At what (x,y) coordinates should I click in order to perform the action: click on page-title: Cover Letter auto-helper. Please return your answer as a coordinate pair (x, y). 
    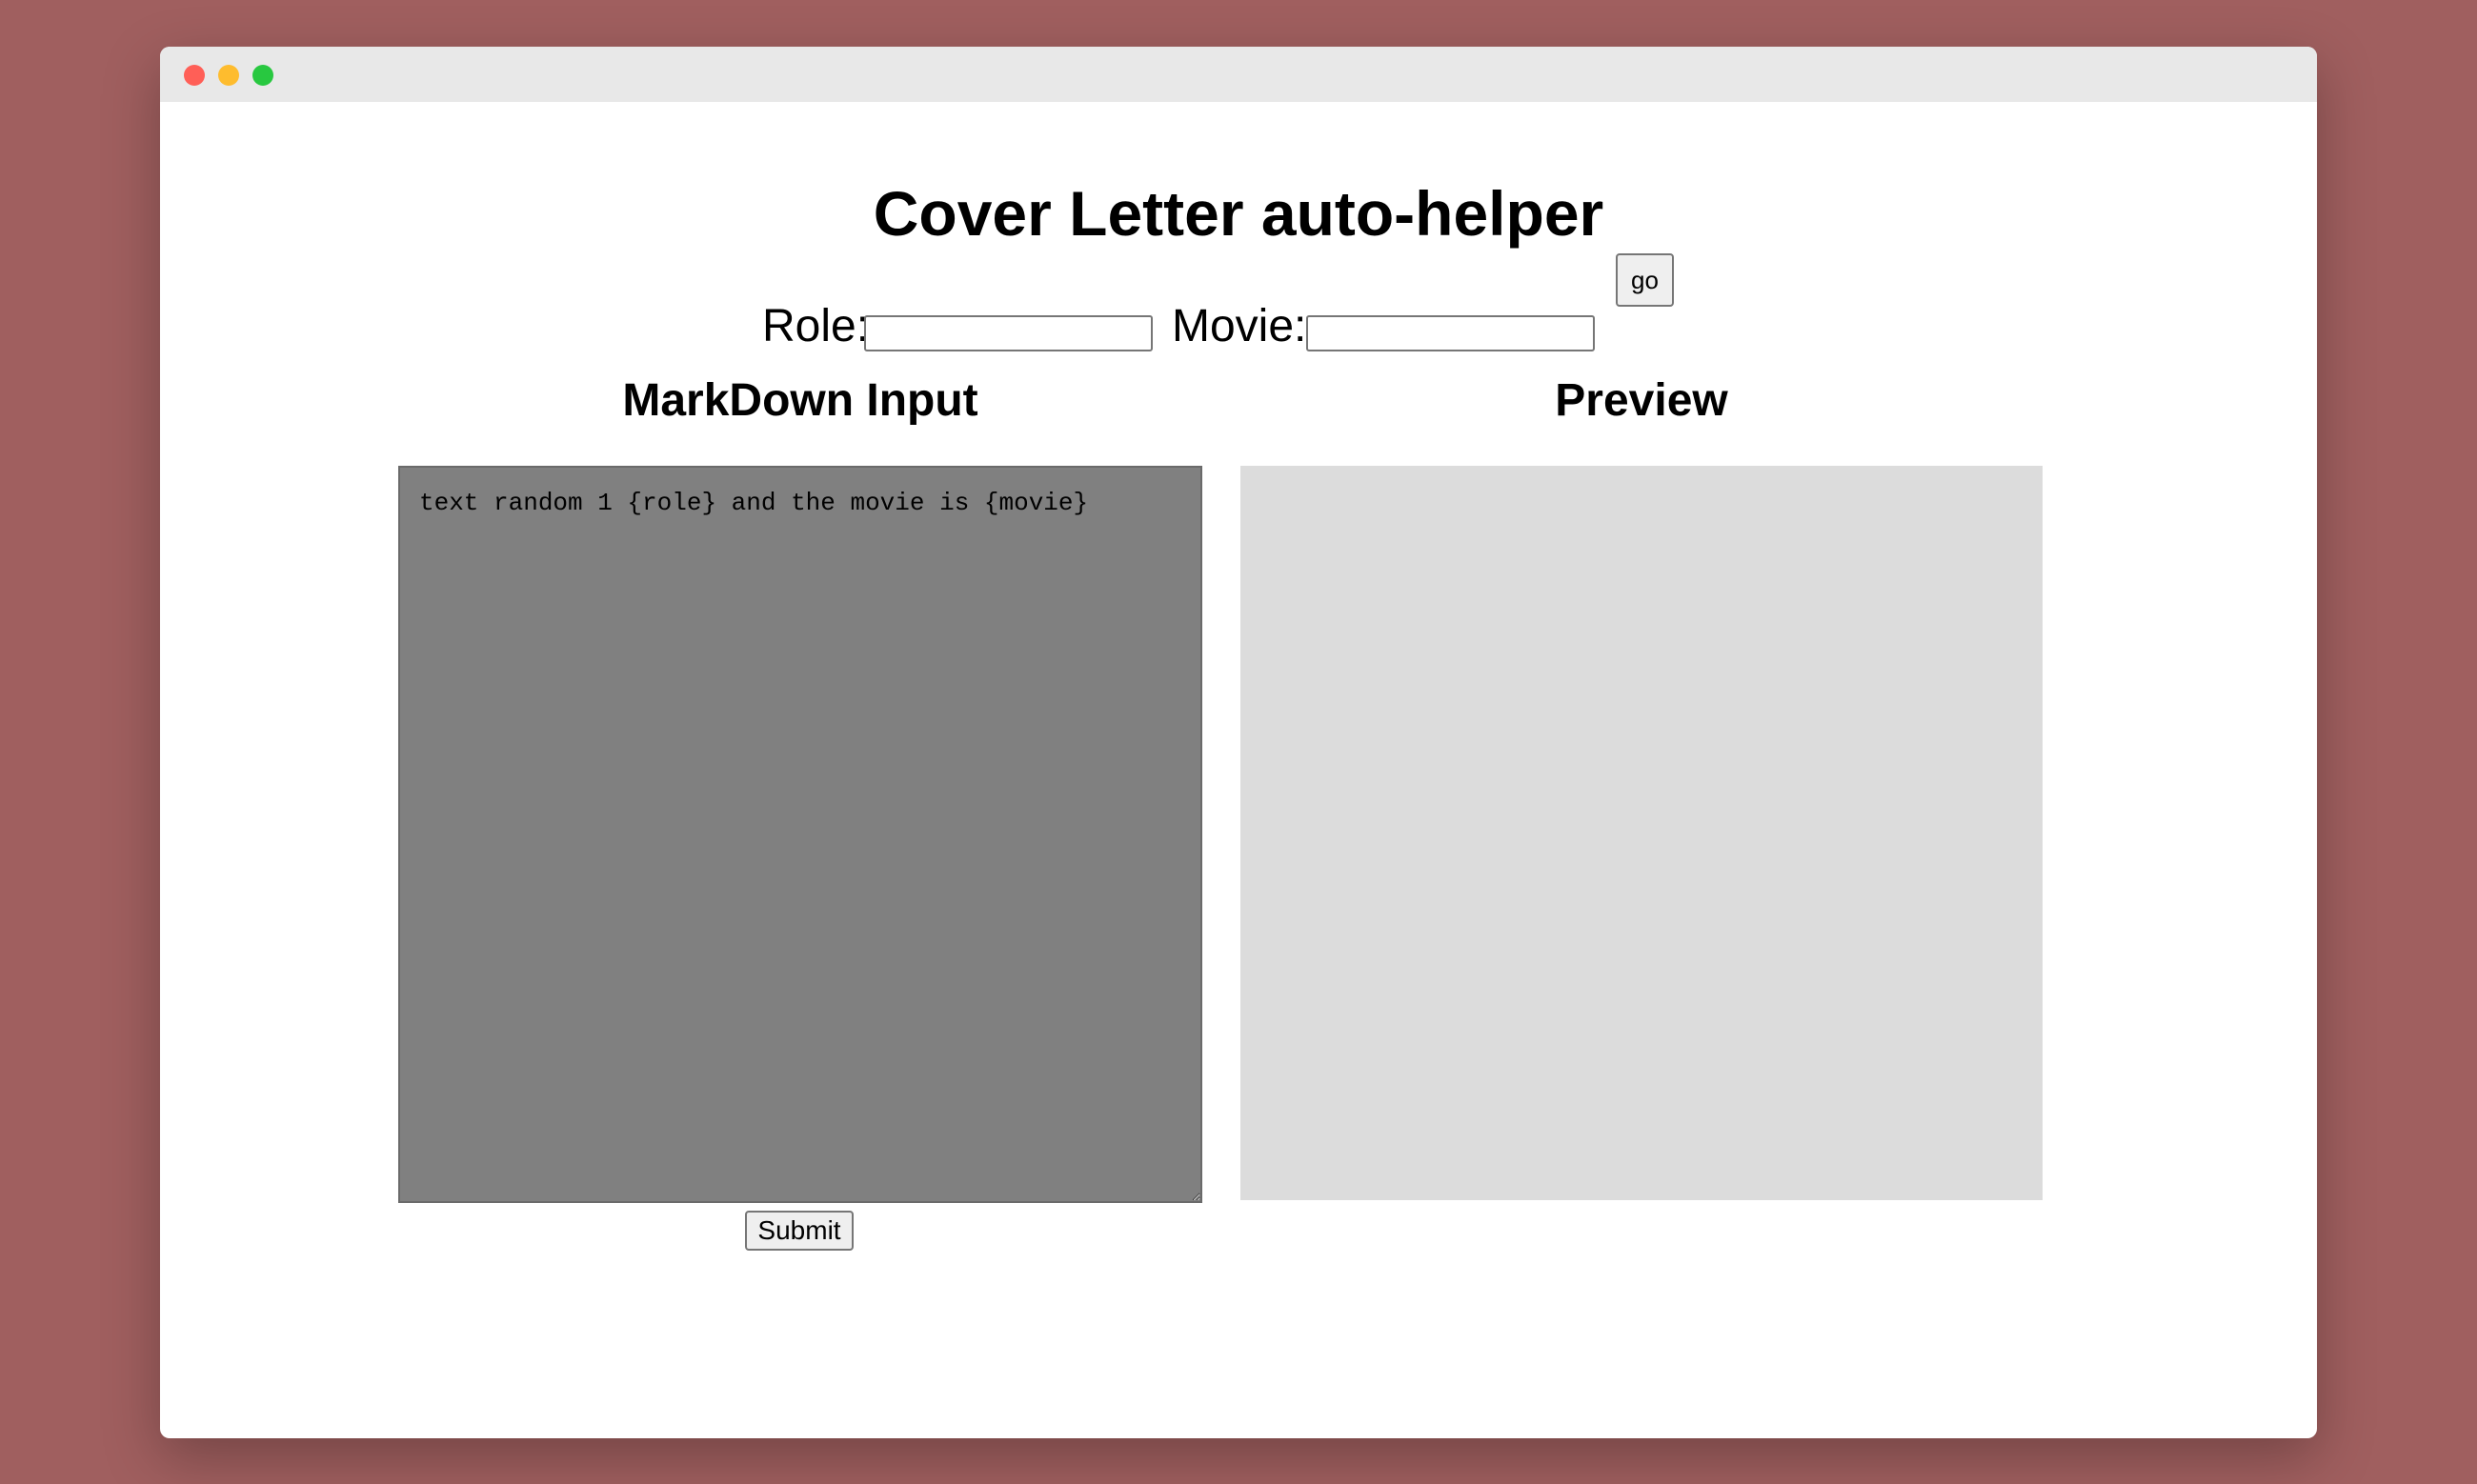
    Looking at the image, I should click on (1238, 214).